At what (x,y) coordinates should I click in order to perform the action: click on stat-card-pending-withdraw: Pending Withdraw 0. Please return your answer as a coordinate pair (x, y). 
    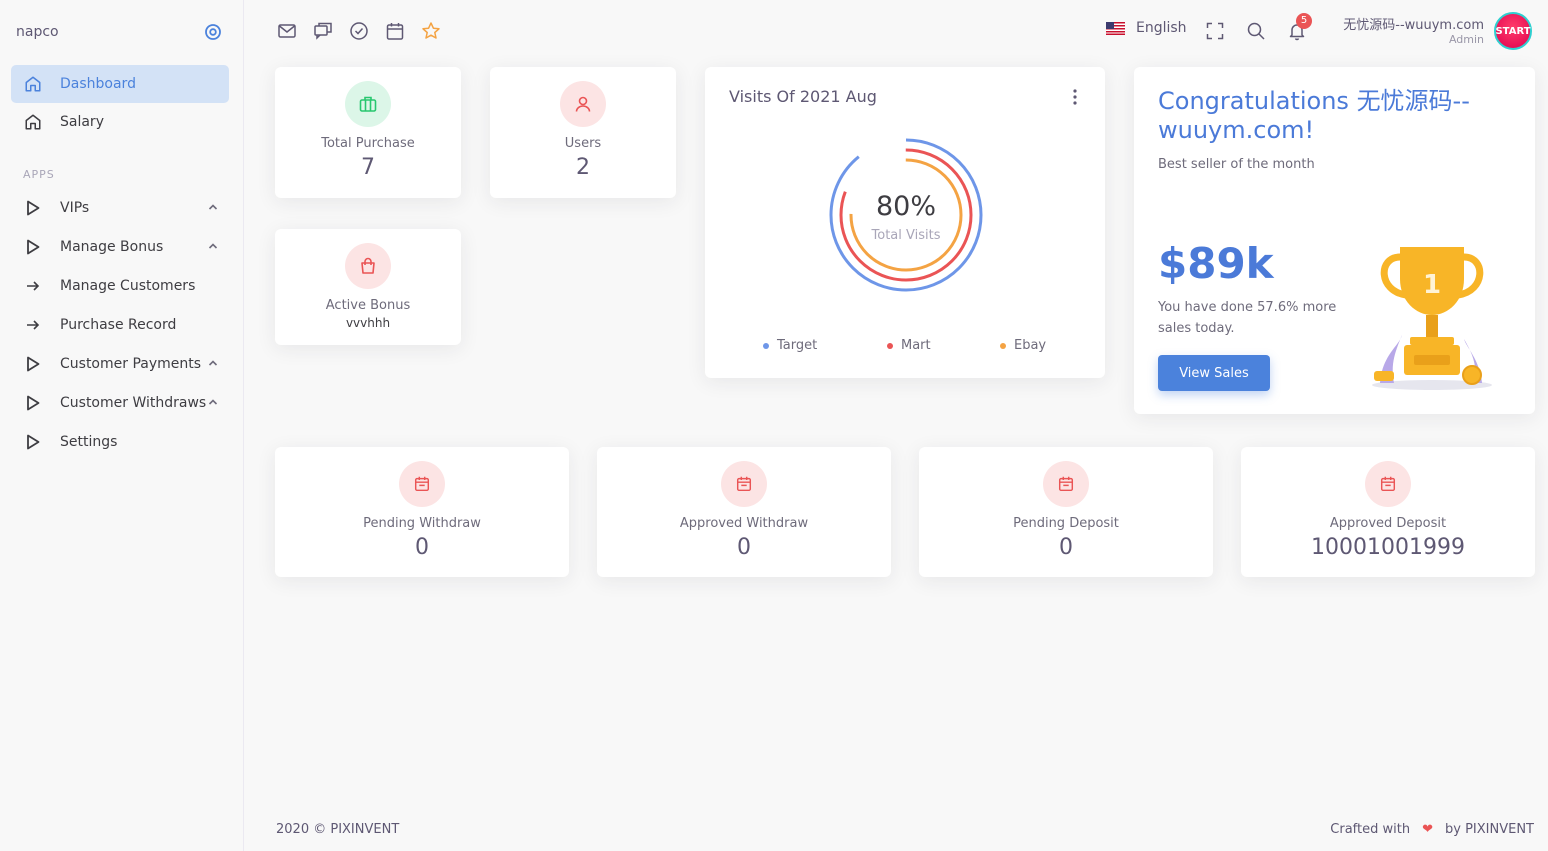
    Looking at the image, I should click on (422, 512).